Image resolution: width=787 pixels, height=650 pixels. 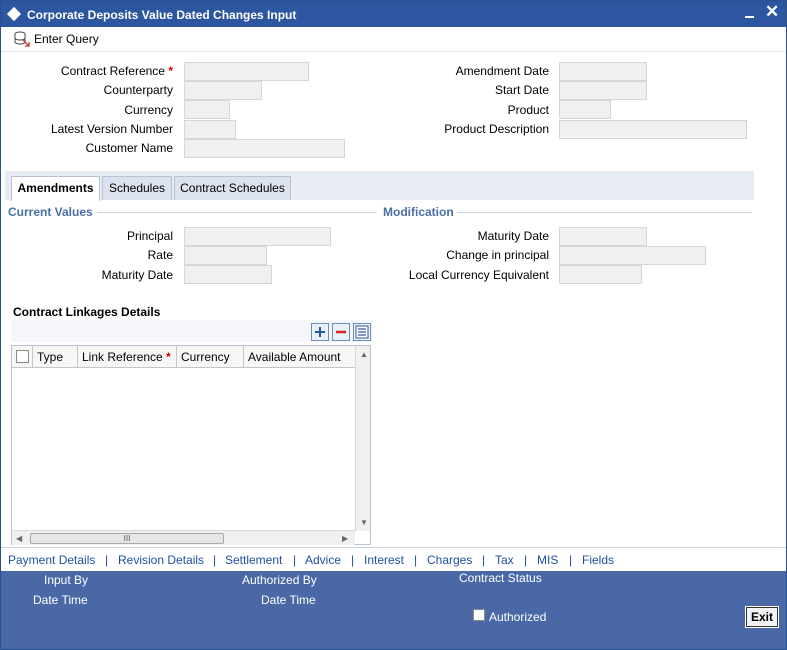 What do you see at coordinates (632, 255) in the screenshot?
I see `change-in-principal-field` at bounding box center [632, 255].